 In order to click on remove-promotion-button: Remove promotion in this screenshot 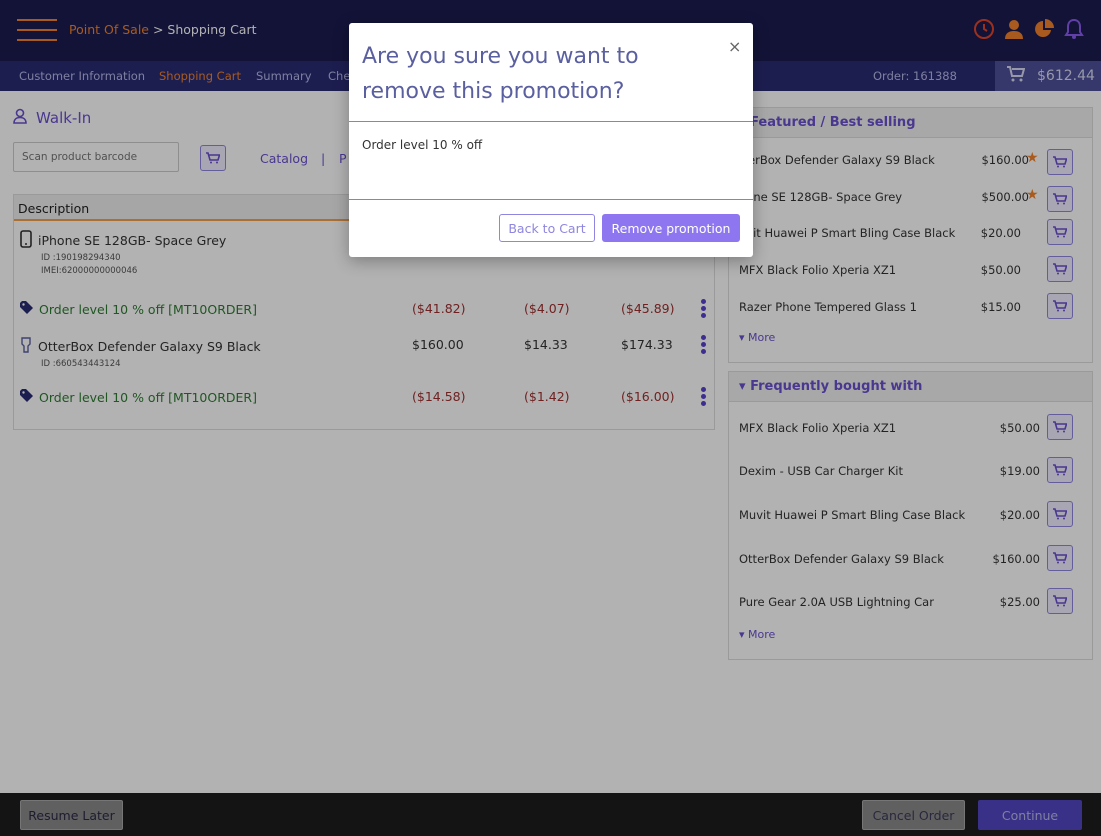, I will do `click(671, 228)`.